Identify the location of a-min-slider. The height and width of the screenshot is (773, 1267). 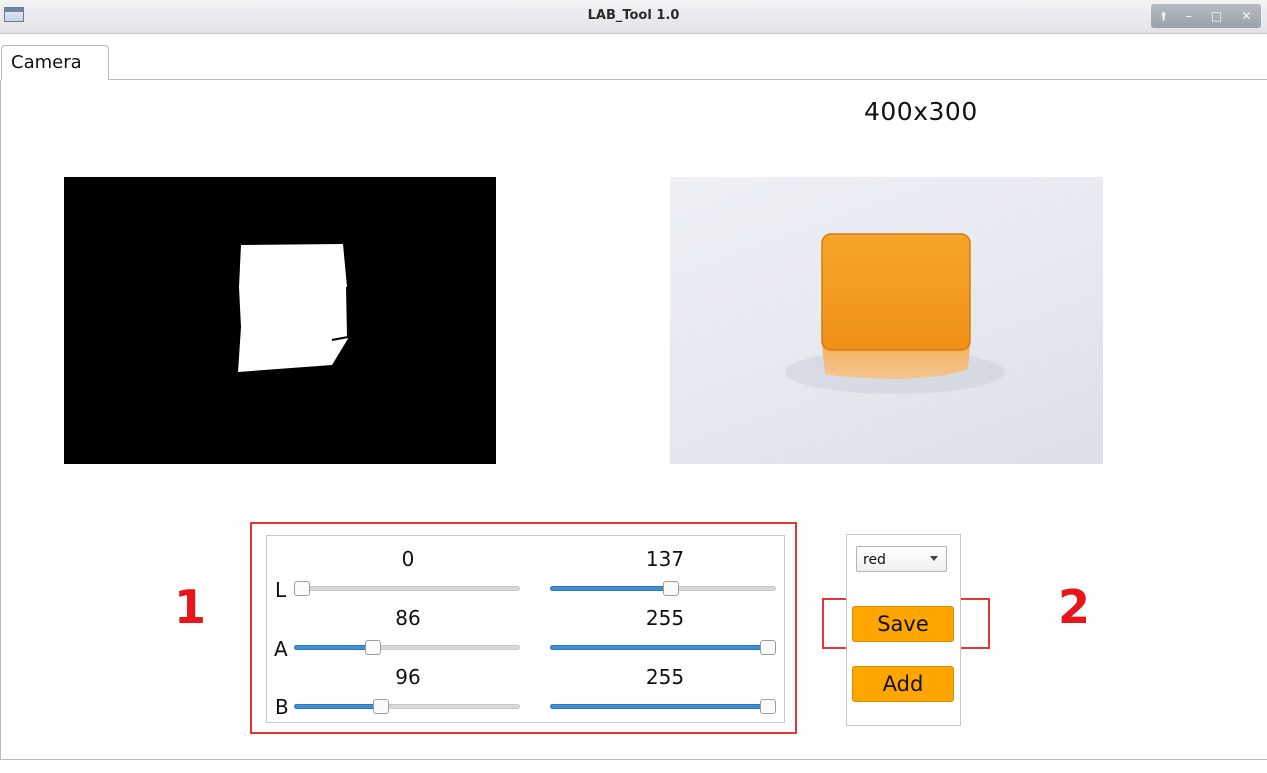
(407, 648).